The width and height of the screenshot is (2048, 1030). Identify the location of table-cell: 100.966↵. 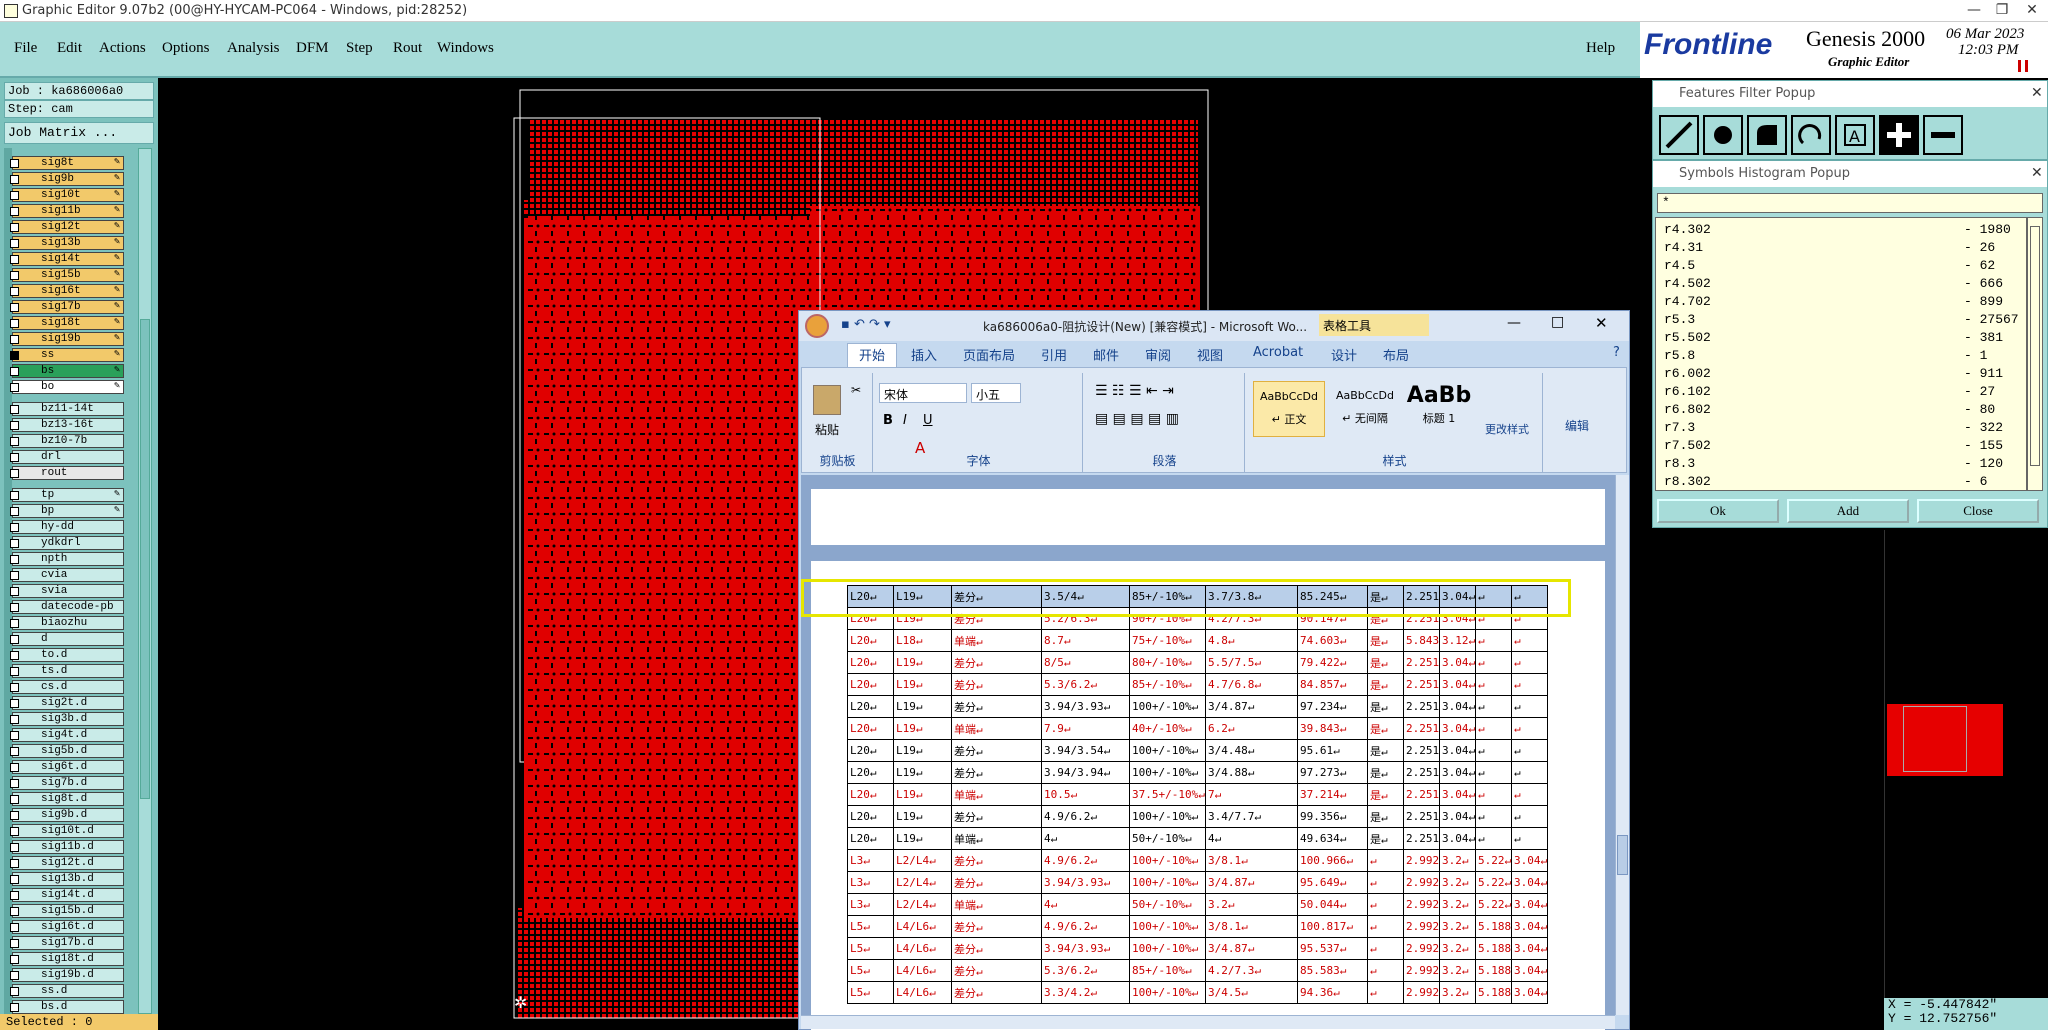
(1332, 860).